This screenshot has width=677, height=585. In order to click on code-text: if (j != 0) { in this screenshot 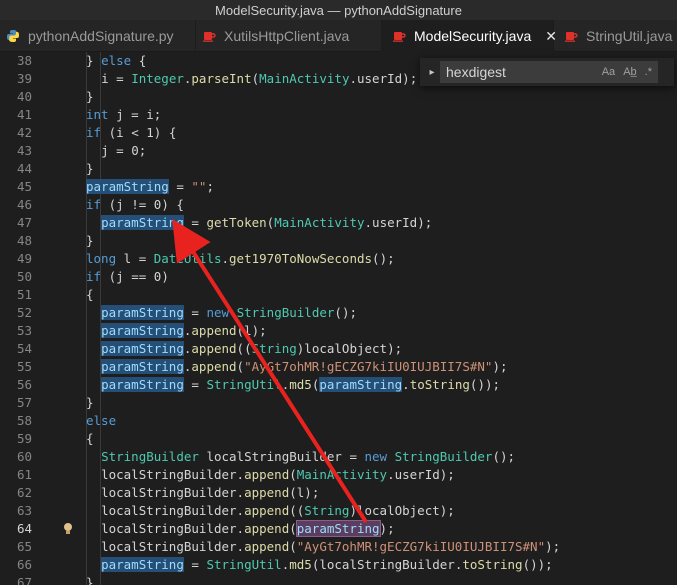, I will do `click(135, 204)`.